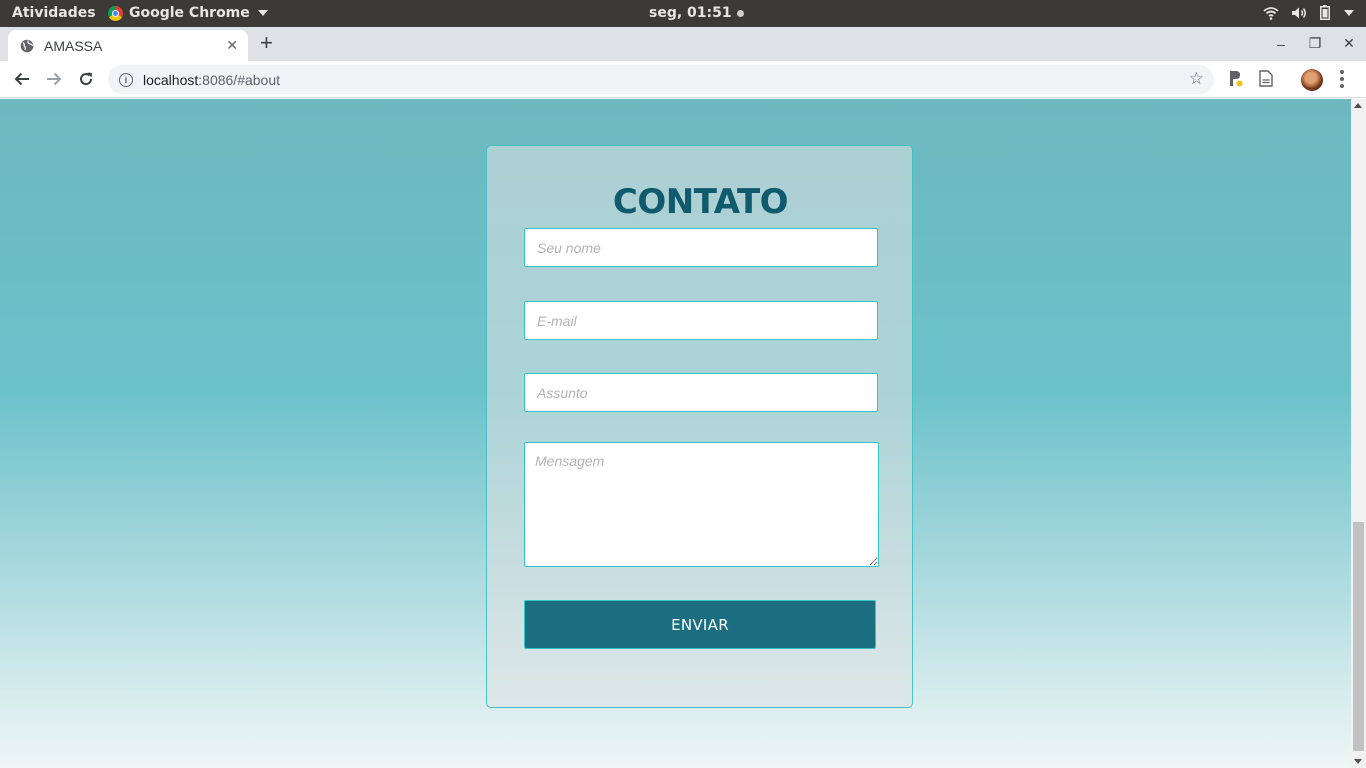  Describe the element at coordinates (1266, 81) in the screenshot. I see `reader-icon` at that location.